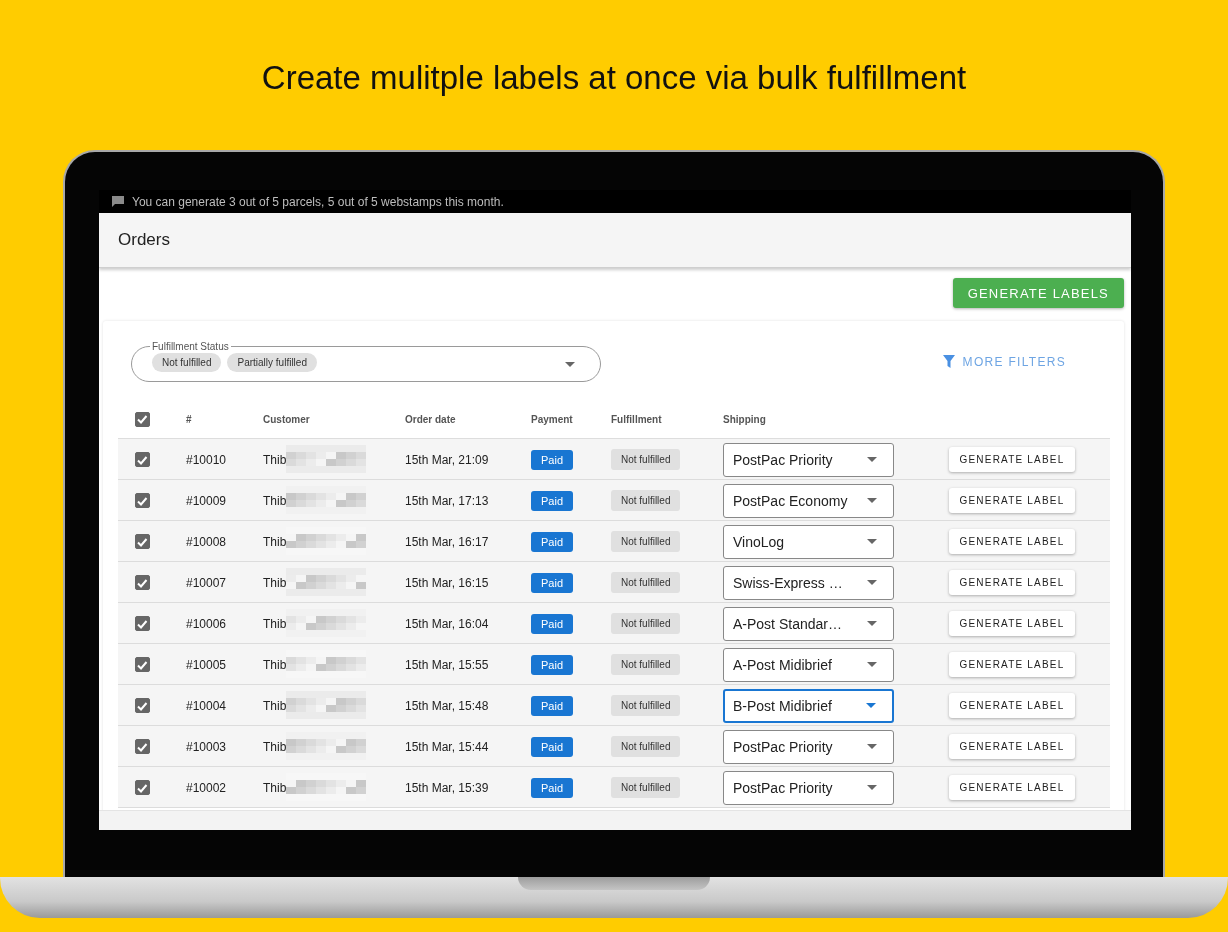  What do you see at coordinates (206, 664) in the screenshot?
I see `order-number: #10005` at bounding box center [206, 664].